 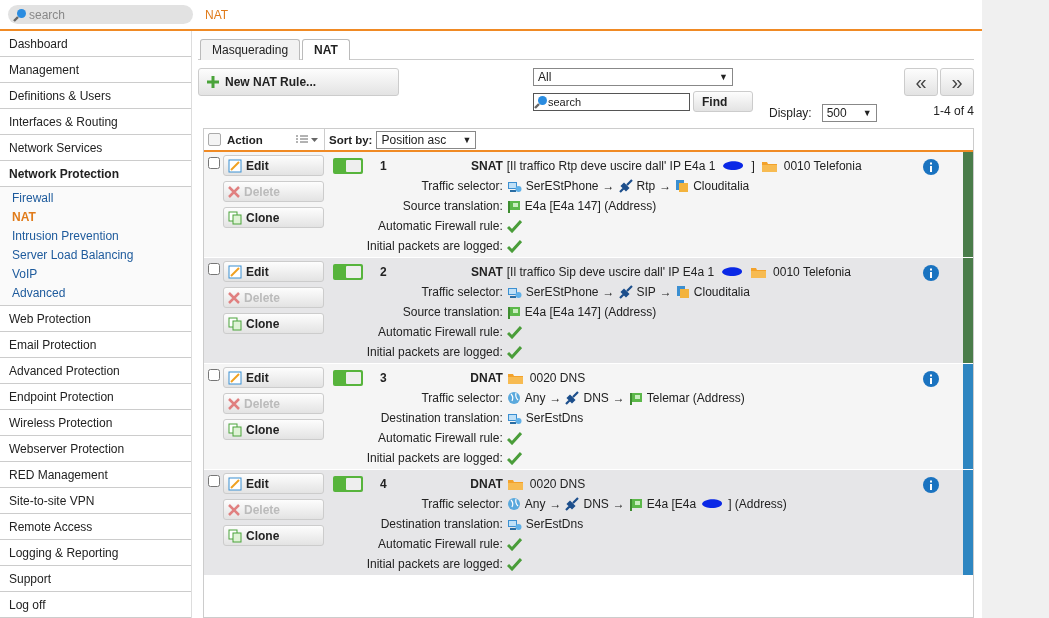 What do you see at coordinates (535, 398) in the screenshot?
I see `object-name: Any` at bounding box center [535, 398].